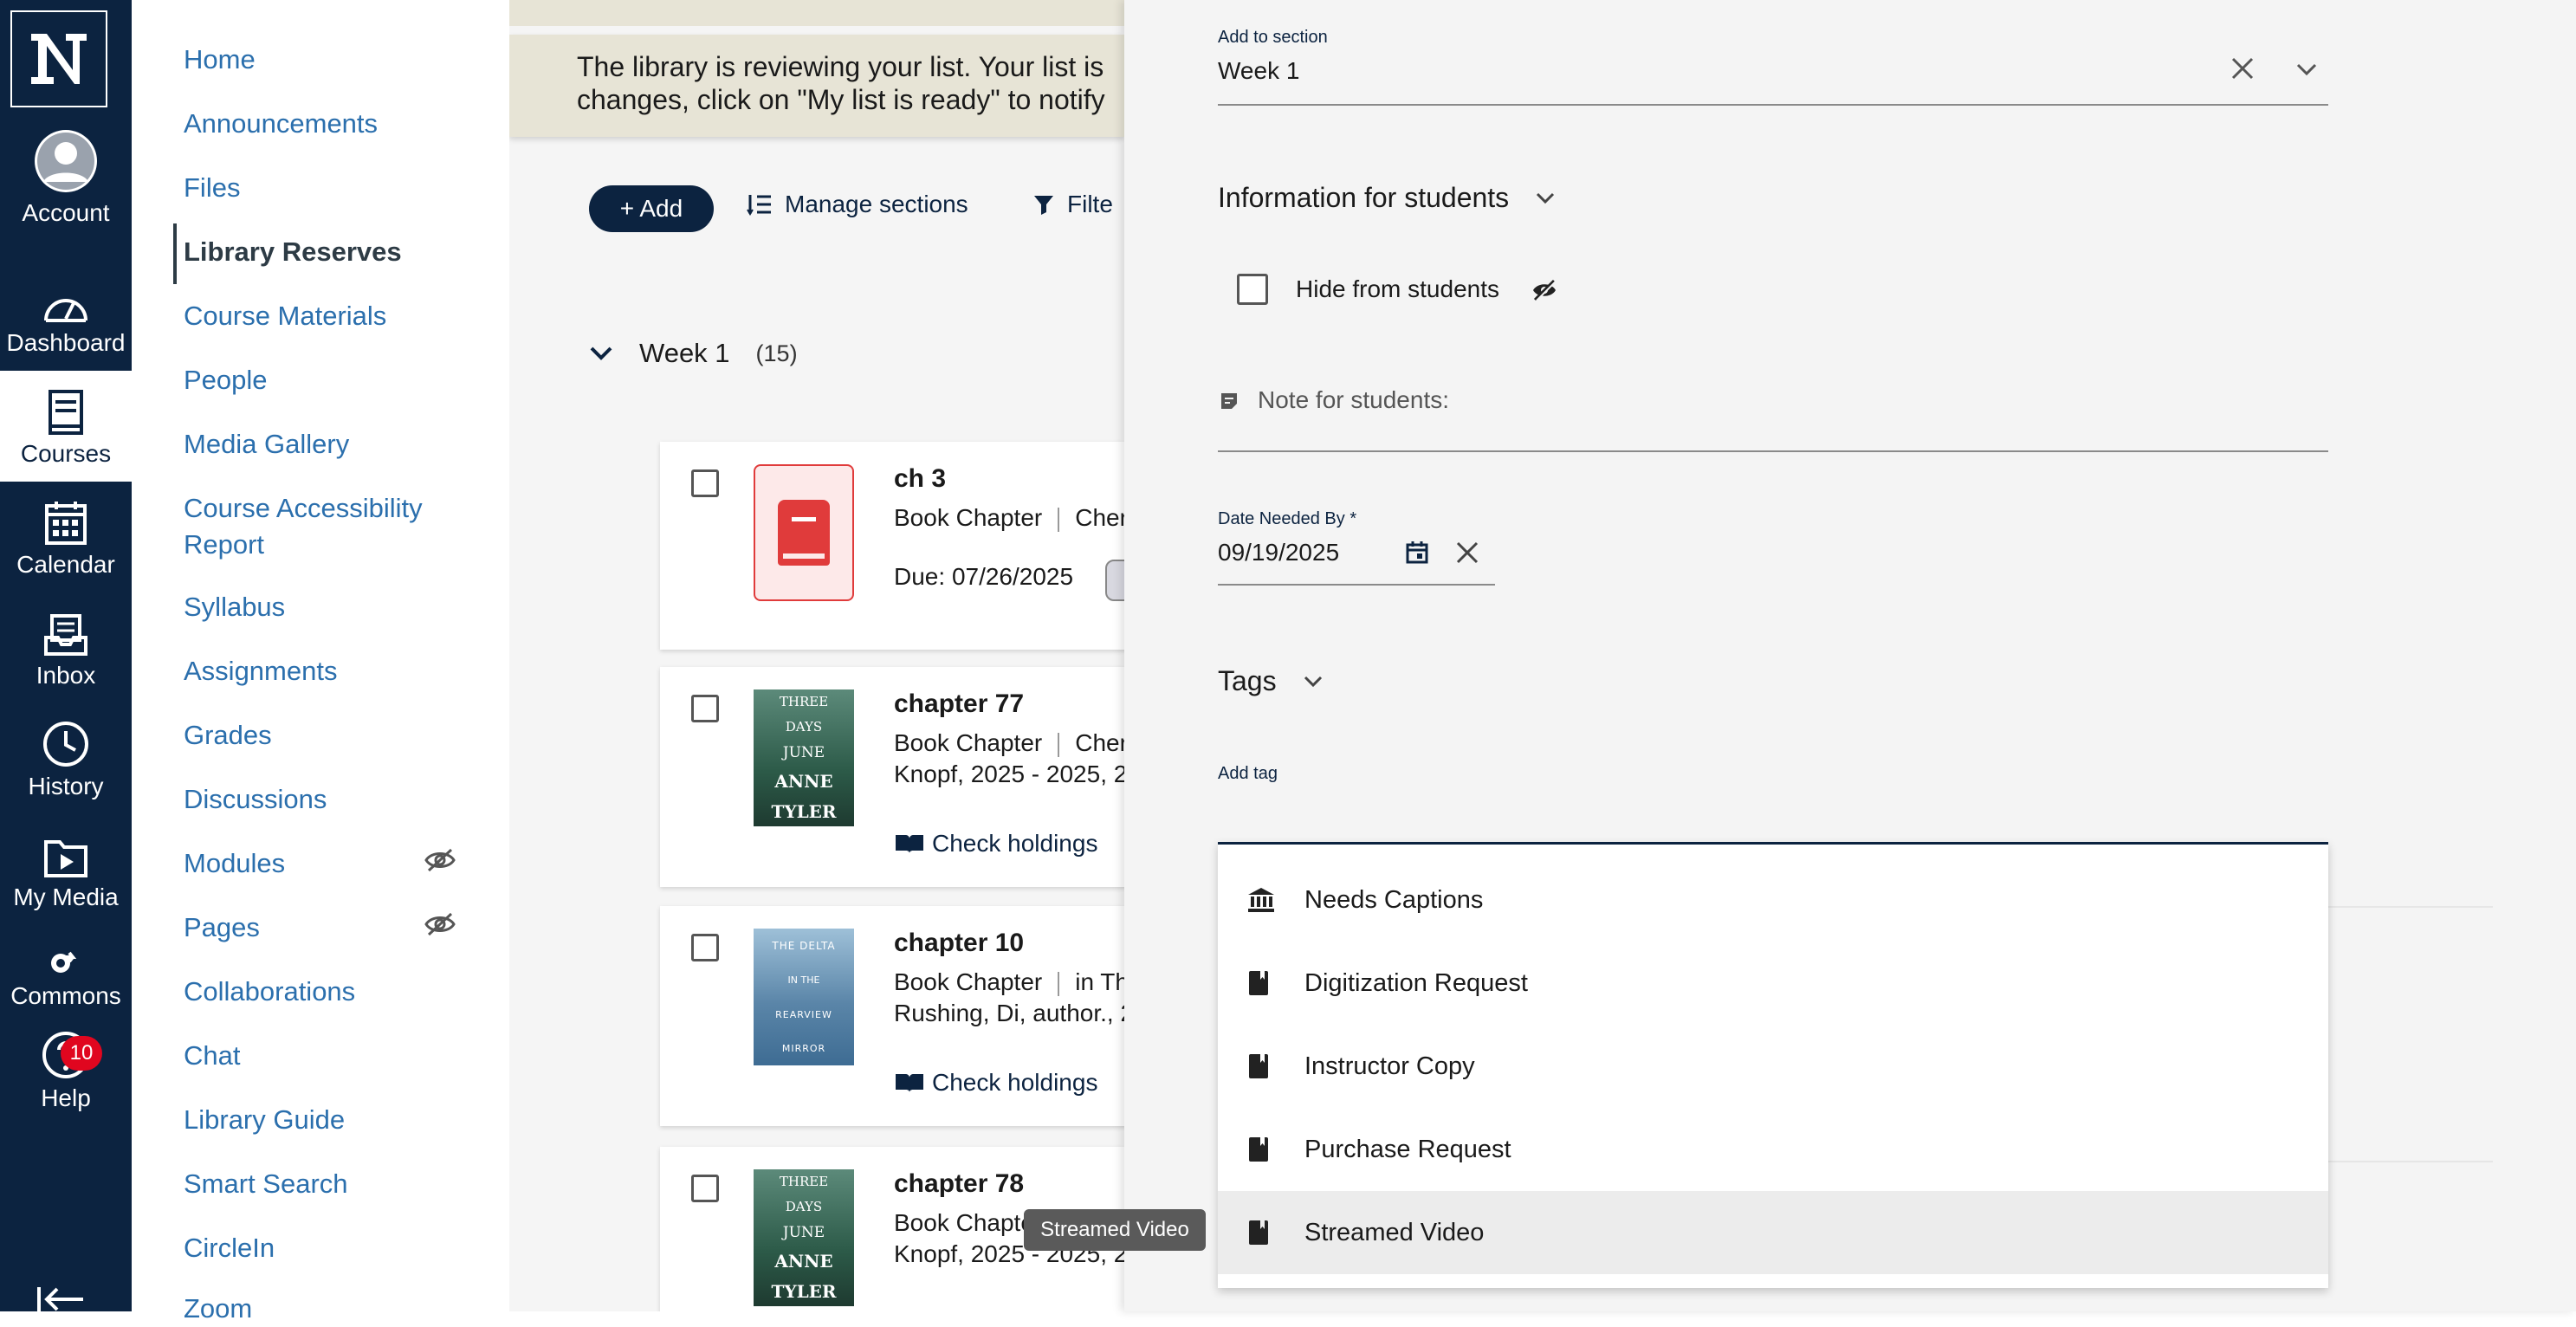 The width and height of the screenshot is (2576, 1327). Describe the element at coordinates (66, 426) in the screenshot. I see `nav-courses: Courses` at that location.